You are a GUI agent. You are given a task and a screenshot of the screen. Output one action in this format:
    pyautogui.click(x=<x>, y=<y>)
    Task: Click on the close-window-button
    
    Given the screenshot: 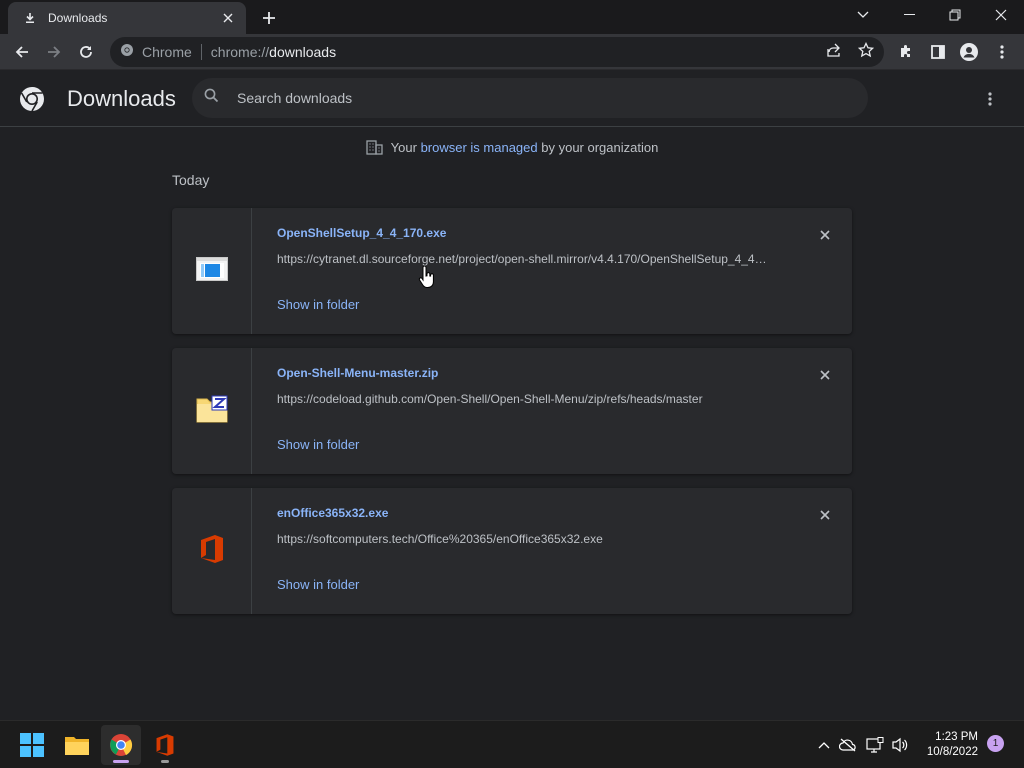 What is the action you would take?
    pyautogui.click(x=1001, y=15)
    